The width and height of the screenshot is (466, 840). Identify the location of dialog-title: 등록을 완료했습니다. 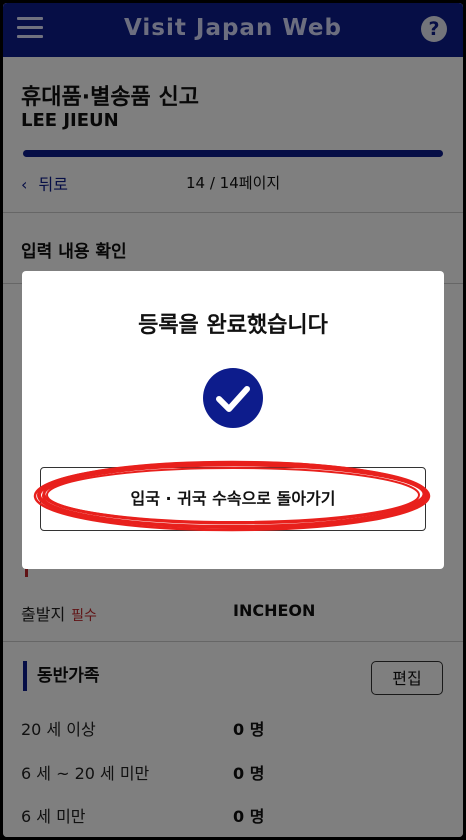
(233, 325).